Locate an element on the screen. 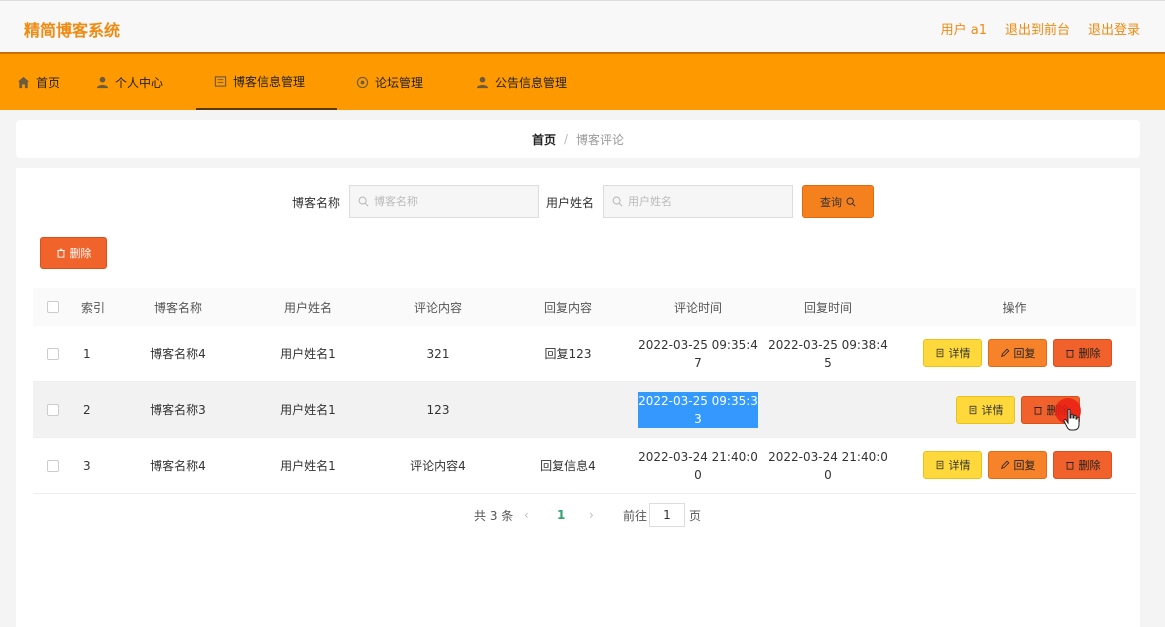 The width and height of the screenshot is (1165, 627). top-header: 精简博客系统 用户 a1 退出到前台 退出登录 is located at coordinates (582, 26).